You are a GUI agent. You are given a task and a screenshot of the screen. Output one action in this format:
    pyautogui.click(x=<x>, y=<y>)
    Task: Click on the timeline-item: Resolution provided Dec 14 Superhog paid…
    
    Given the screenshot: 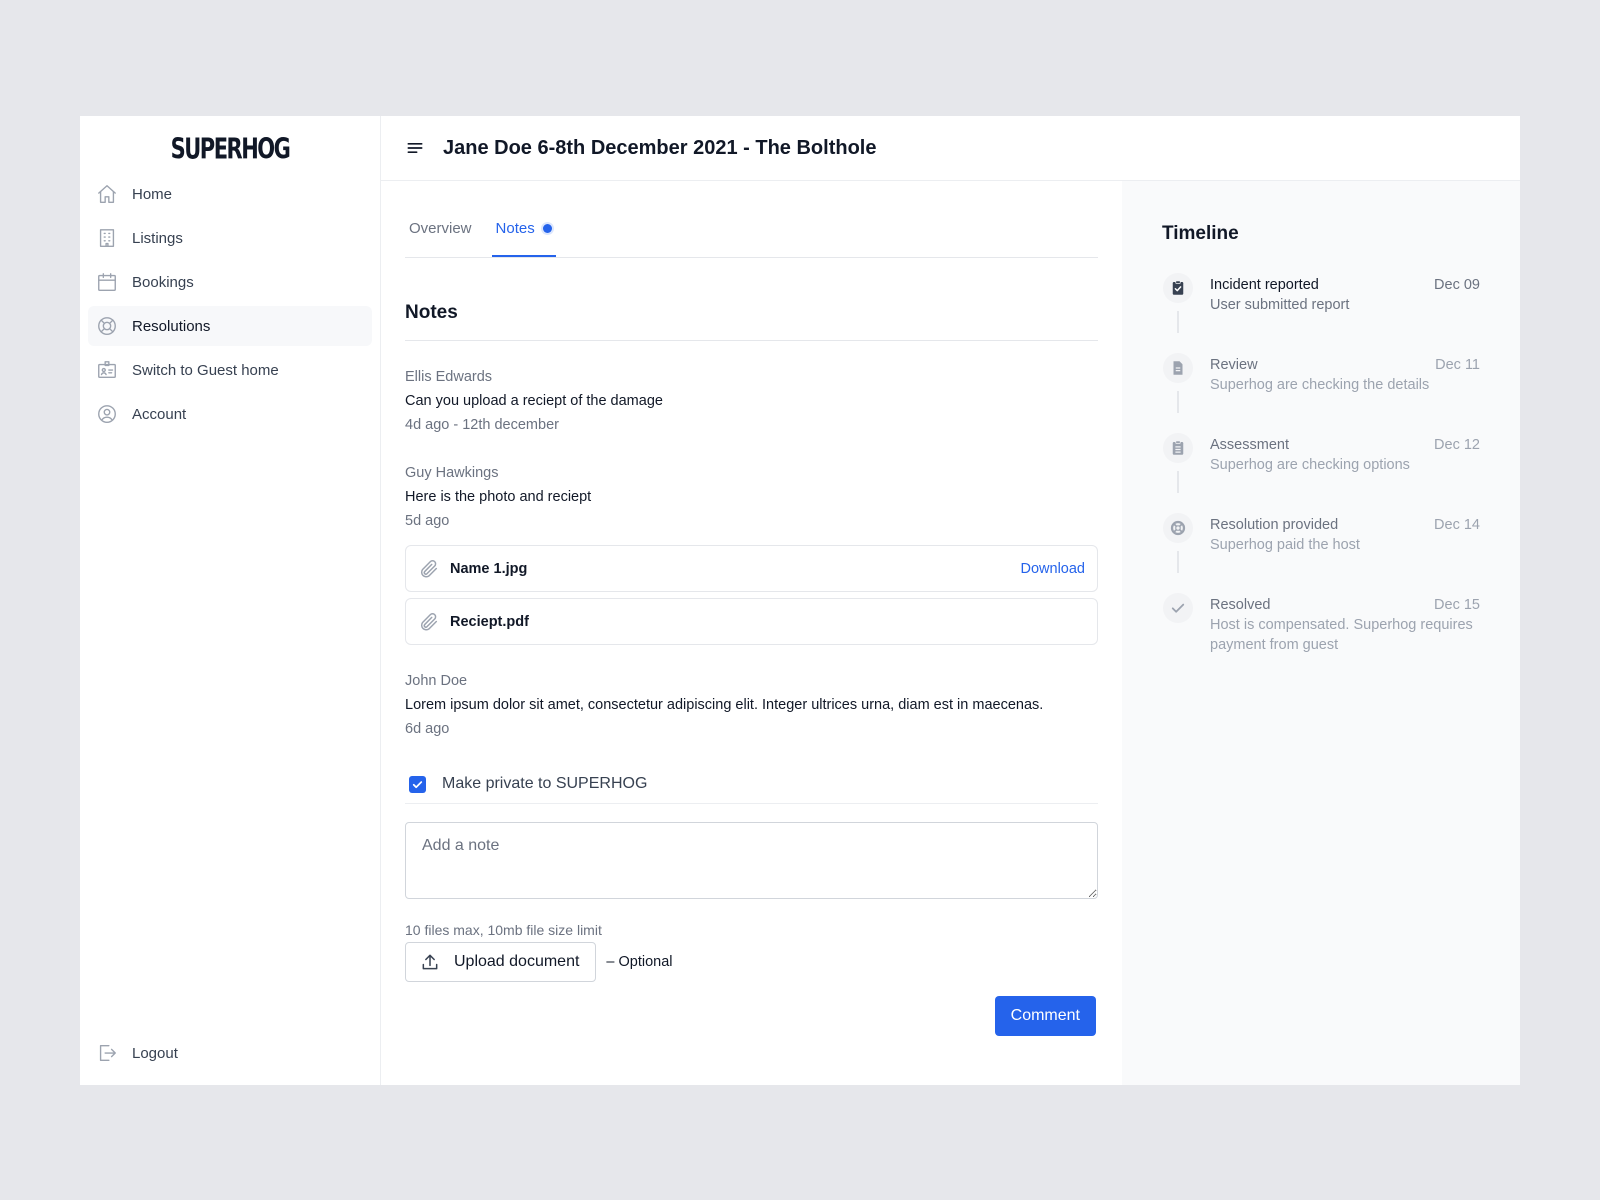 What is the action you would take?
    pyautogui.click(x=1321, y=553)
    